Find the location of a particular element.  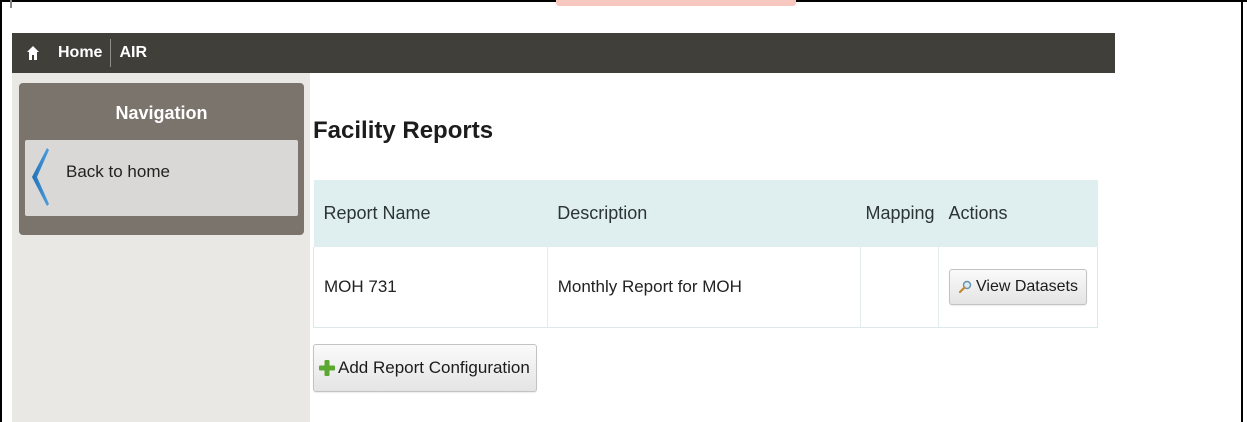

breadcrumb-current: AIR is located at coordinates (133, 53).